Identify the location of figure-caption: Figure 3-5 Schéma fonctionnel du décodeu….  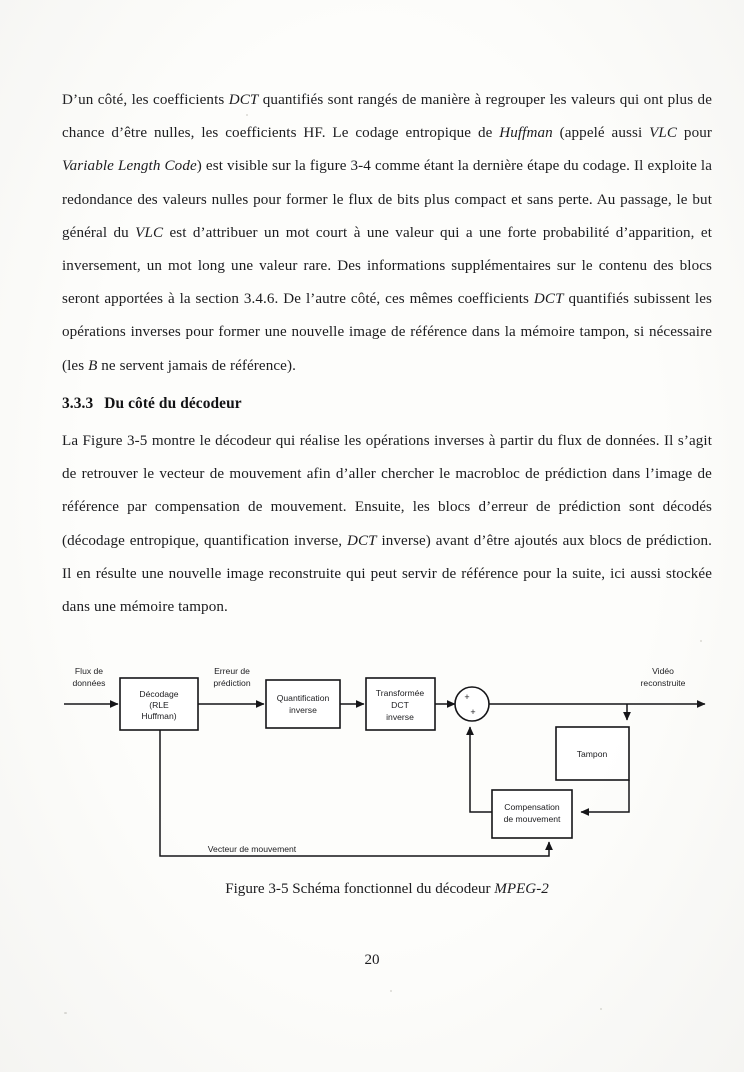
(387, 889).